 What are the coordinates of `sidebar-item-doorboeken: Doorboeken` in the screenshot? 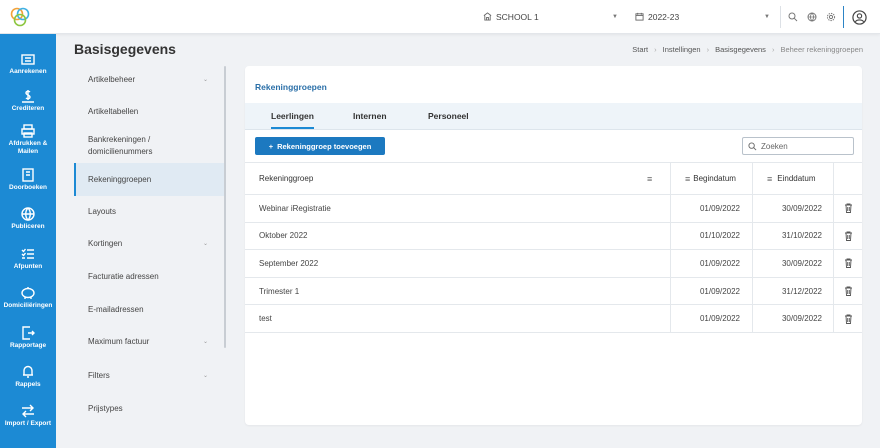 It's located at (28, 180).